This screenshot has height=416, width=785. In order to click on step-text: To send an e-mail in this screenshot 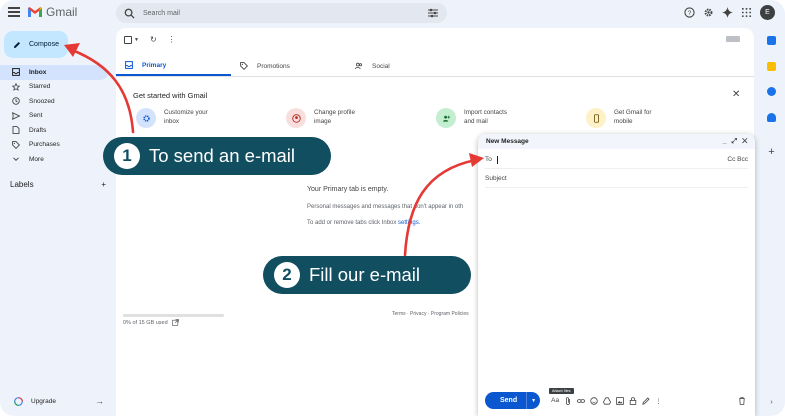, I will do `click(222, 155)`.